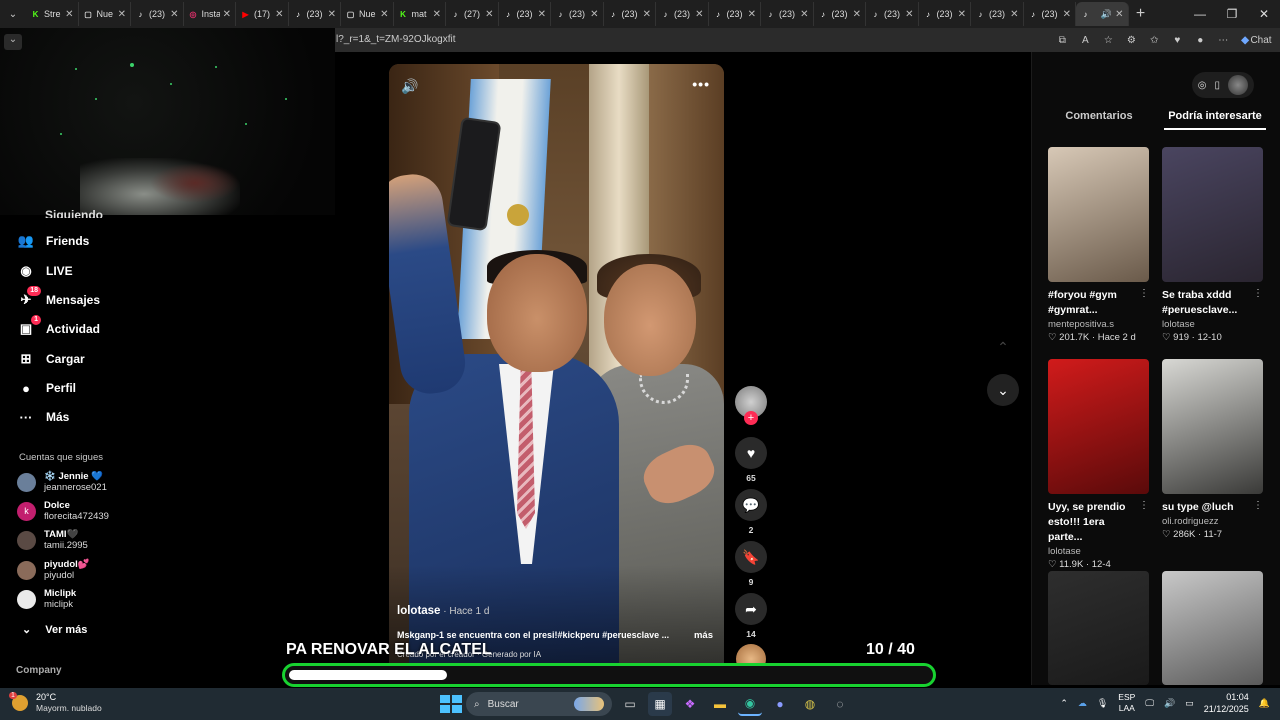  Describe the element at coordinates (1223, 40) in the screenshot. I see `settings-menu-icon: ⋯` at that location.